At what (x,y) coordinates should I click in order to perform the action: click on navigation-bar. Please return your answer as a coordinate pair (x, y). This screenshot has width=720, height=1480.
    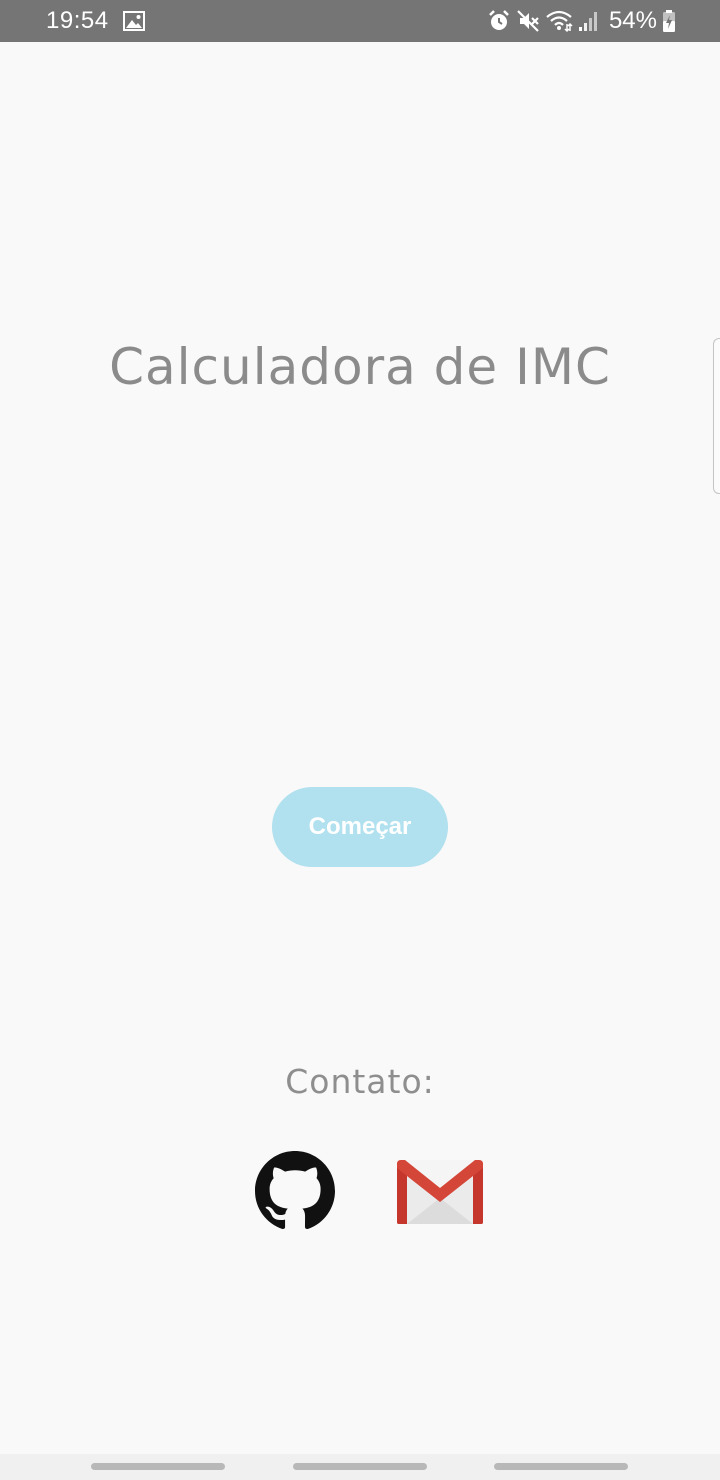
    Looking at the image, I should click on (360, 1467).